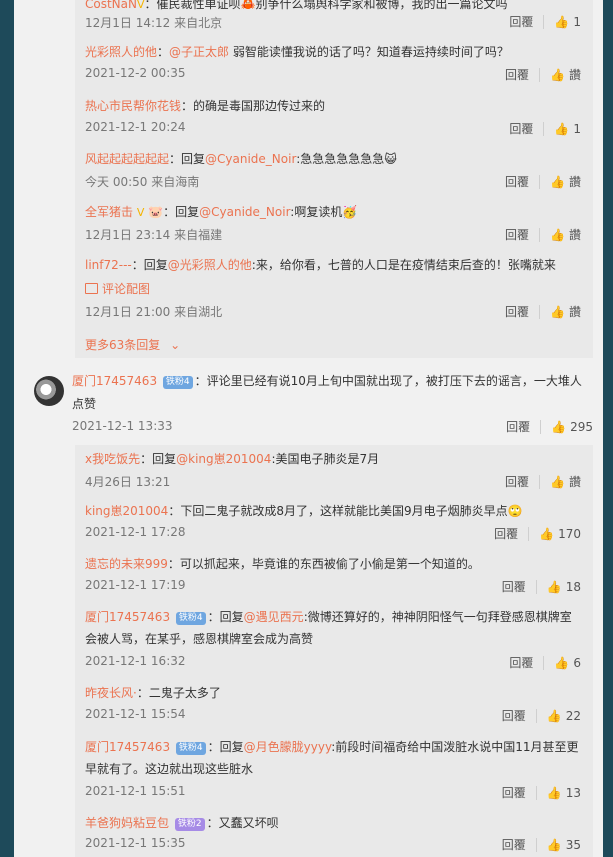 This screenshot has width=613, height=857. What do you see at coordinates (127, 823) in the screenshot?
I see `reply-username: 羊爸狗妈粘豆包` at bounding box center [127, 823].